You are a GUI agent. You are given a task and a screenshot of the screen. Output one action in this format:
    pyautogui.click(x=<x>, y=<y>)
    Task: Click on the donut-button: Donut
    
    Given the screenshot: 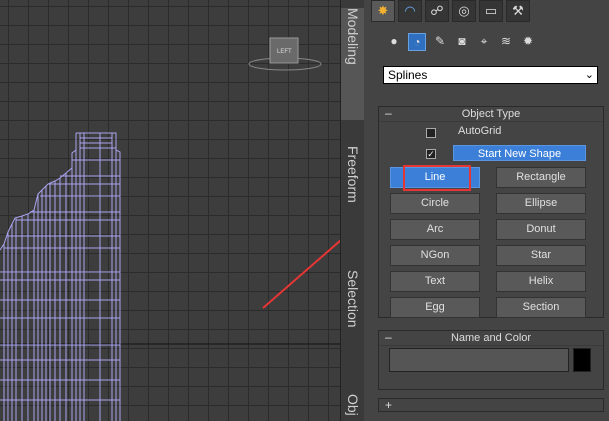 What is the action you would take?
    pyautogui.click(x=541, y=229)
    